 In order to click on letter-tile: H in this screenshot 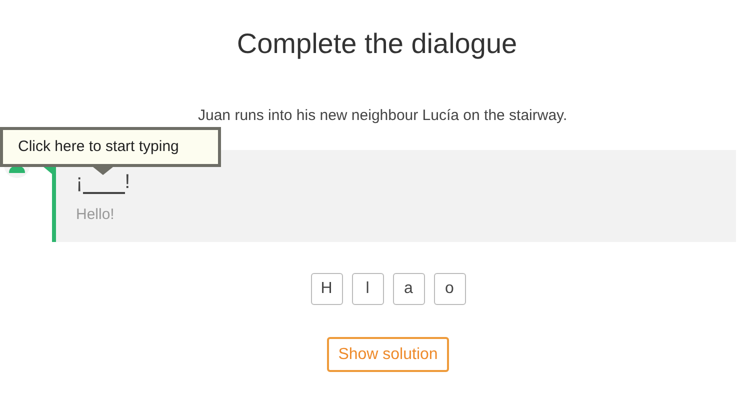, I will do `click(326, 289)`.